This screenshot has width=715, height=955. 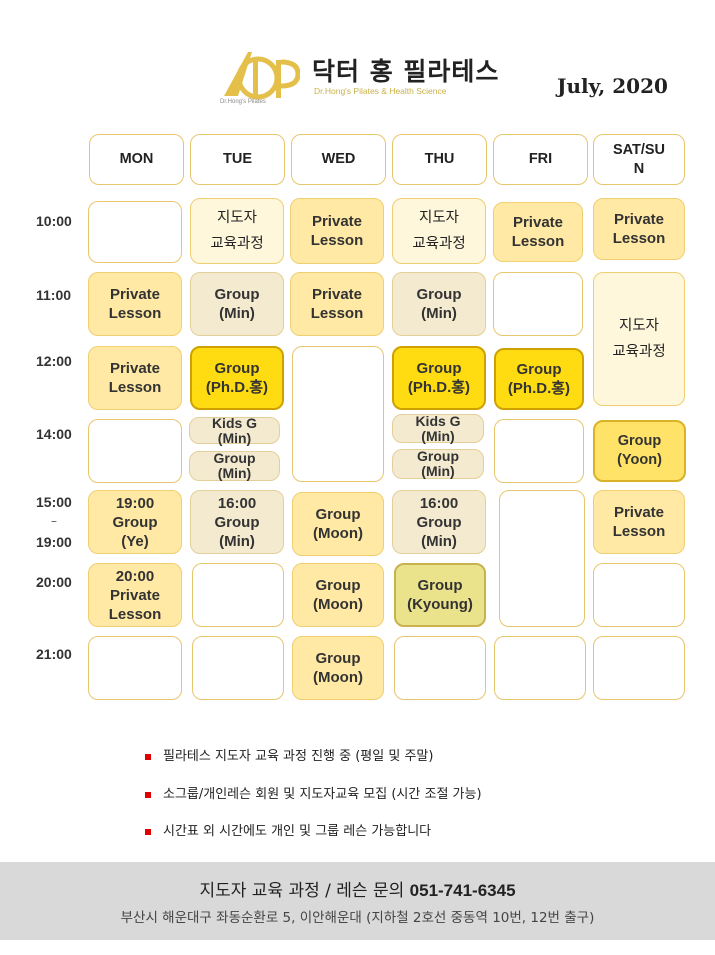 I want to click on contact-line: 지도자 교육 과정 / 레슨 문의 051-741-6345, so click(x=357, y=888).